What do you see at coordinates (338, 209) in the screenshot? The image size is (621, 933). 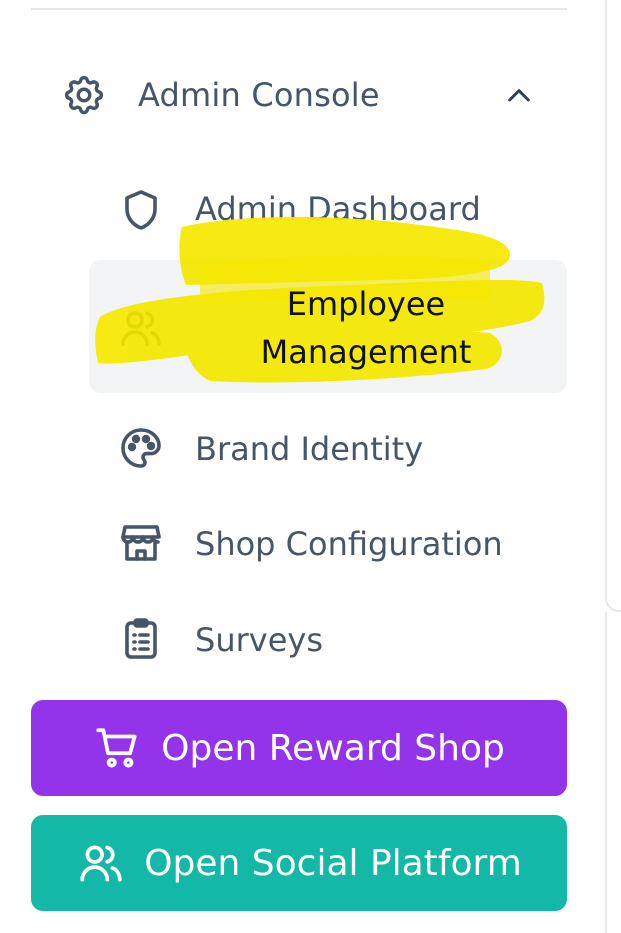 I see `nav-item-label: Admin Dashboard` at bounding box center [338, 209].